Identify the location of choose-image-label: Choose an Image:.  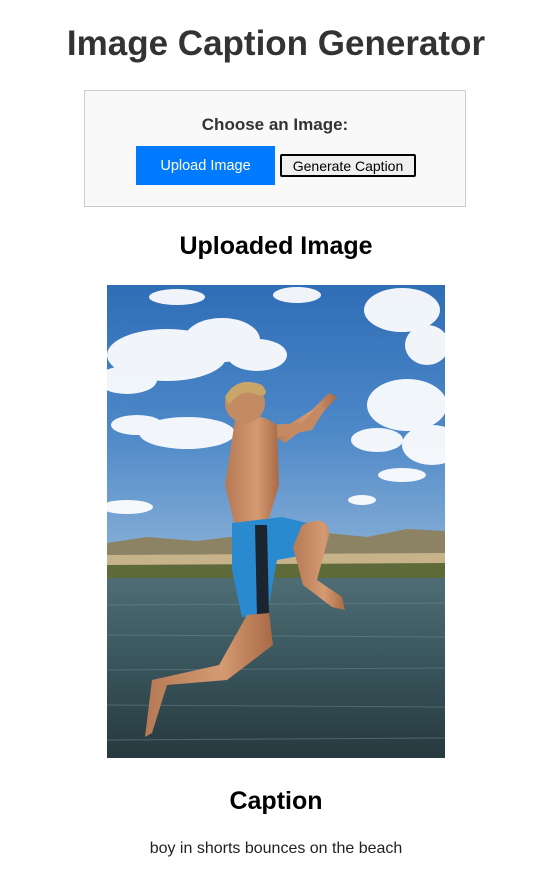
(275, 124).